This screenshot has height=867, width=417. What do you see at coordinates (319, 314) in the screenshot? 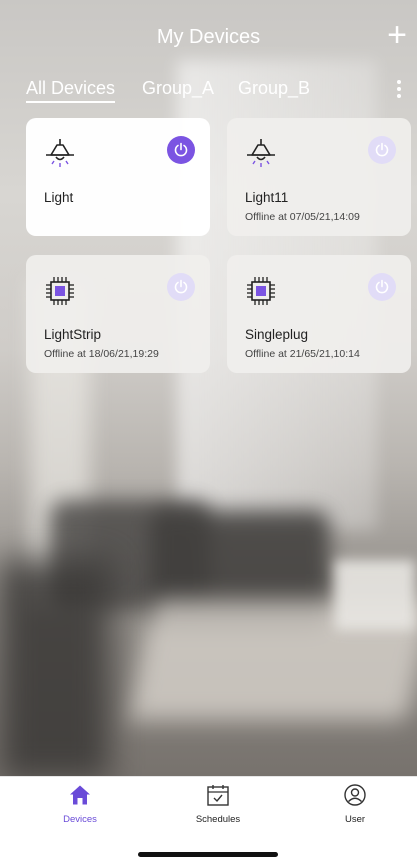
I see `device-card-singleplug: Singleplug Offline at 21/65/21,10:14` at bounding box center [319, 314].